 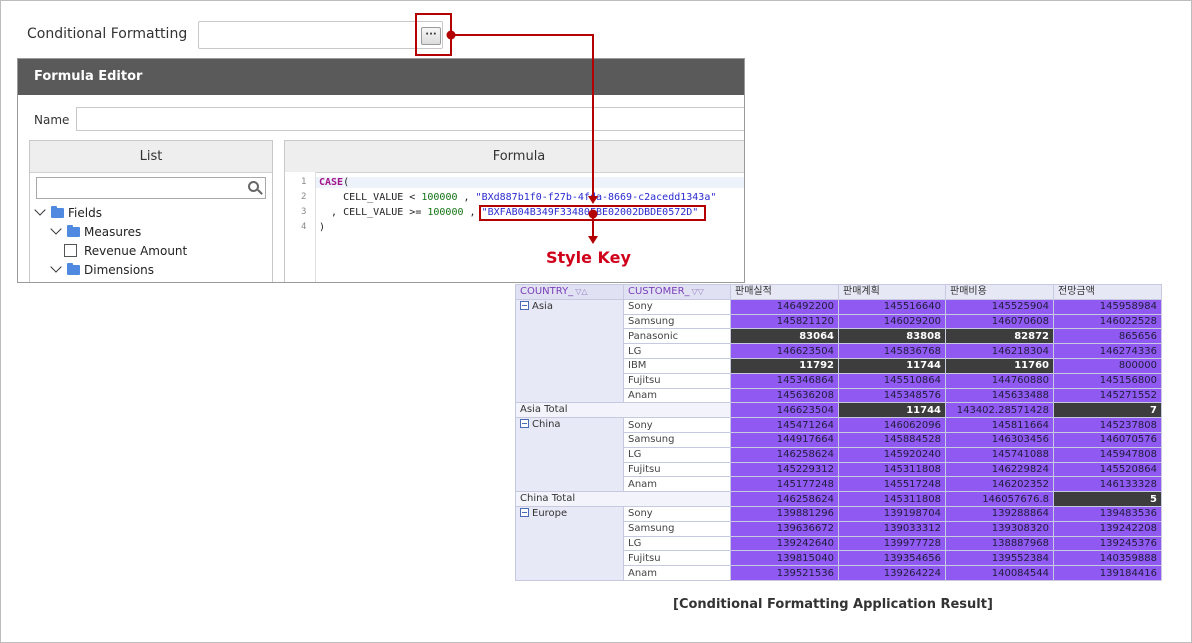 I want to click on conditional-formatting-label: Conditional Formatting, so click(x=107, y=34).